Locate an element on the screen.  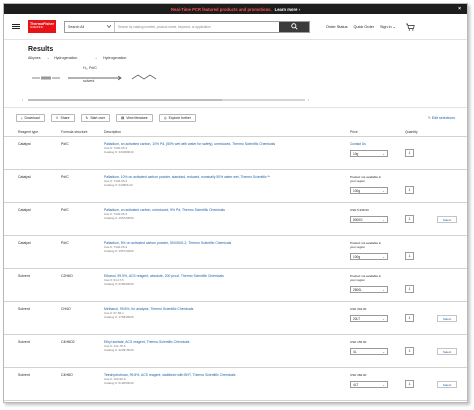
download-button: ⤓ Download is located at coordinates (30, 118).